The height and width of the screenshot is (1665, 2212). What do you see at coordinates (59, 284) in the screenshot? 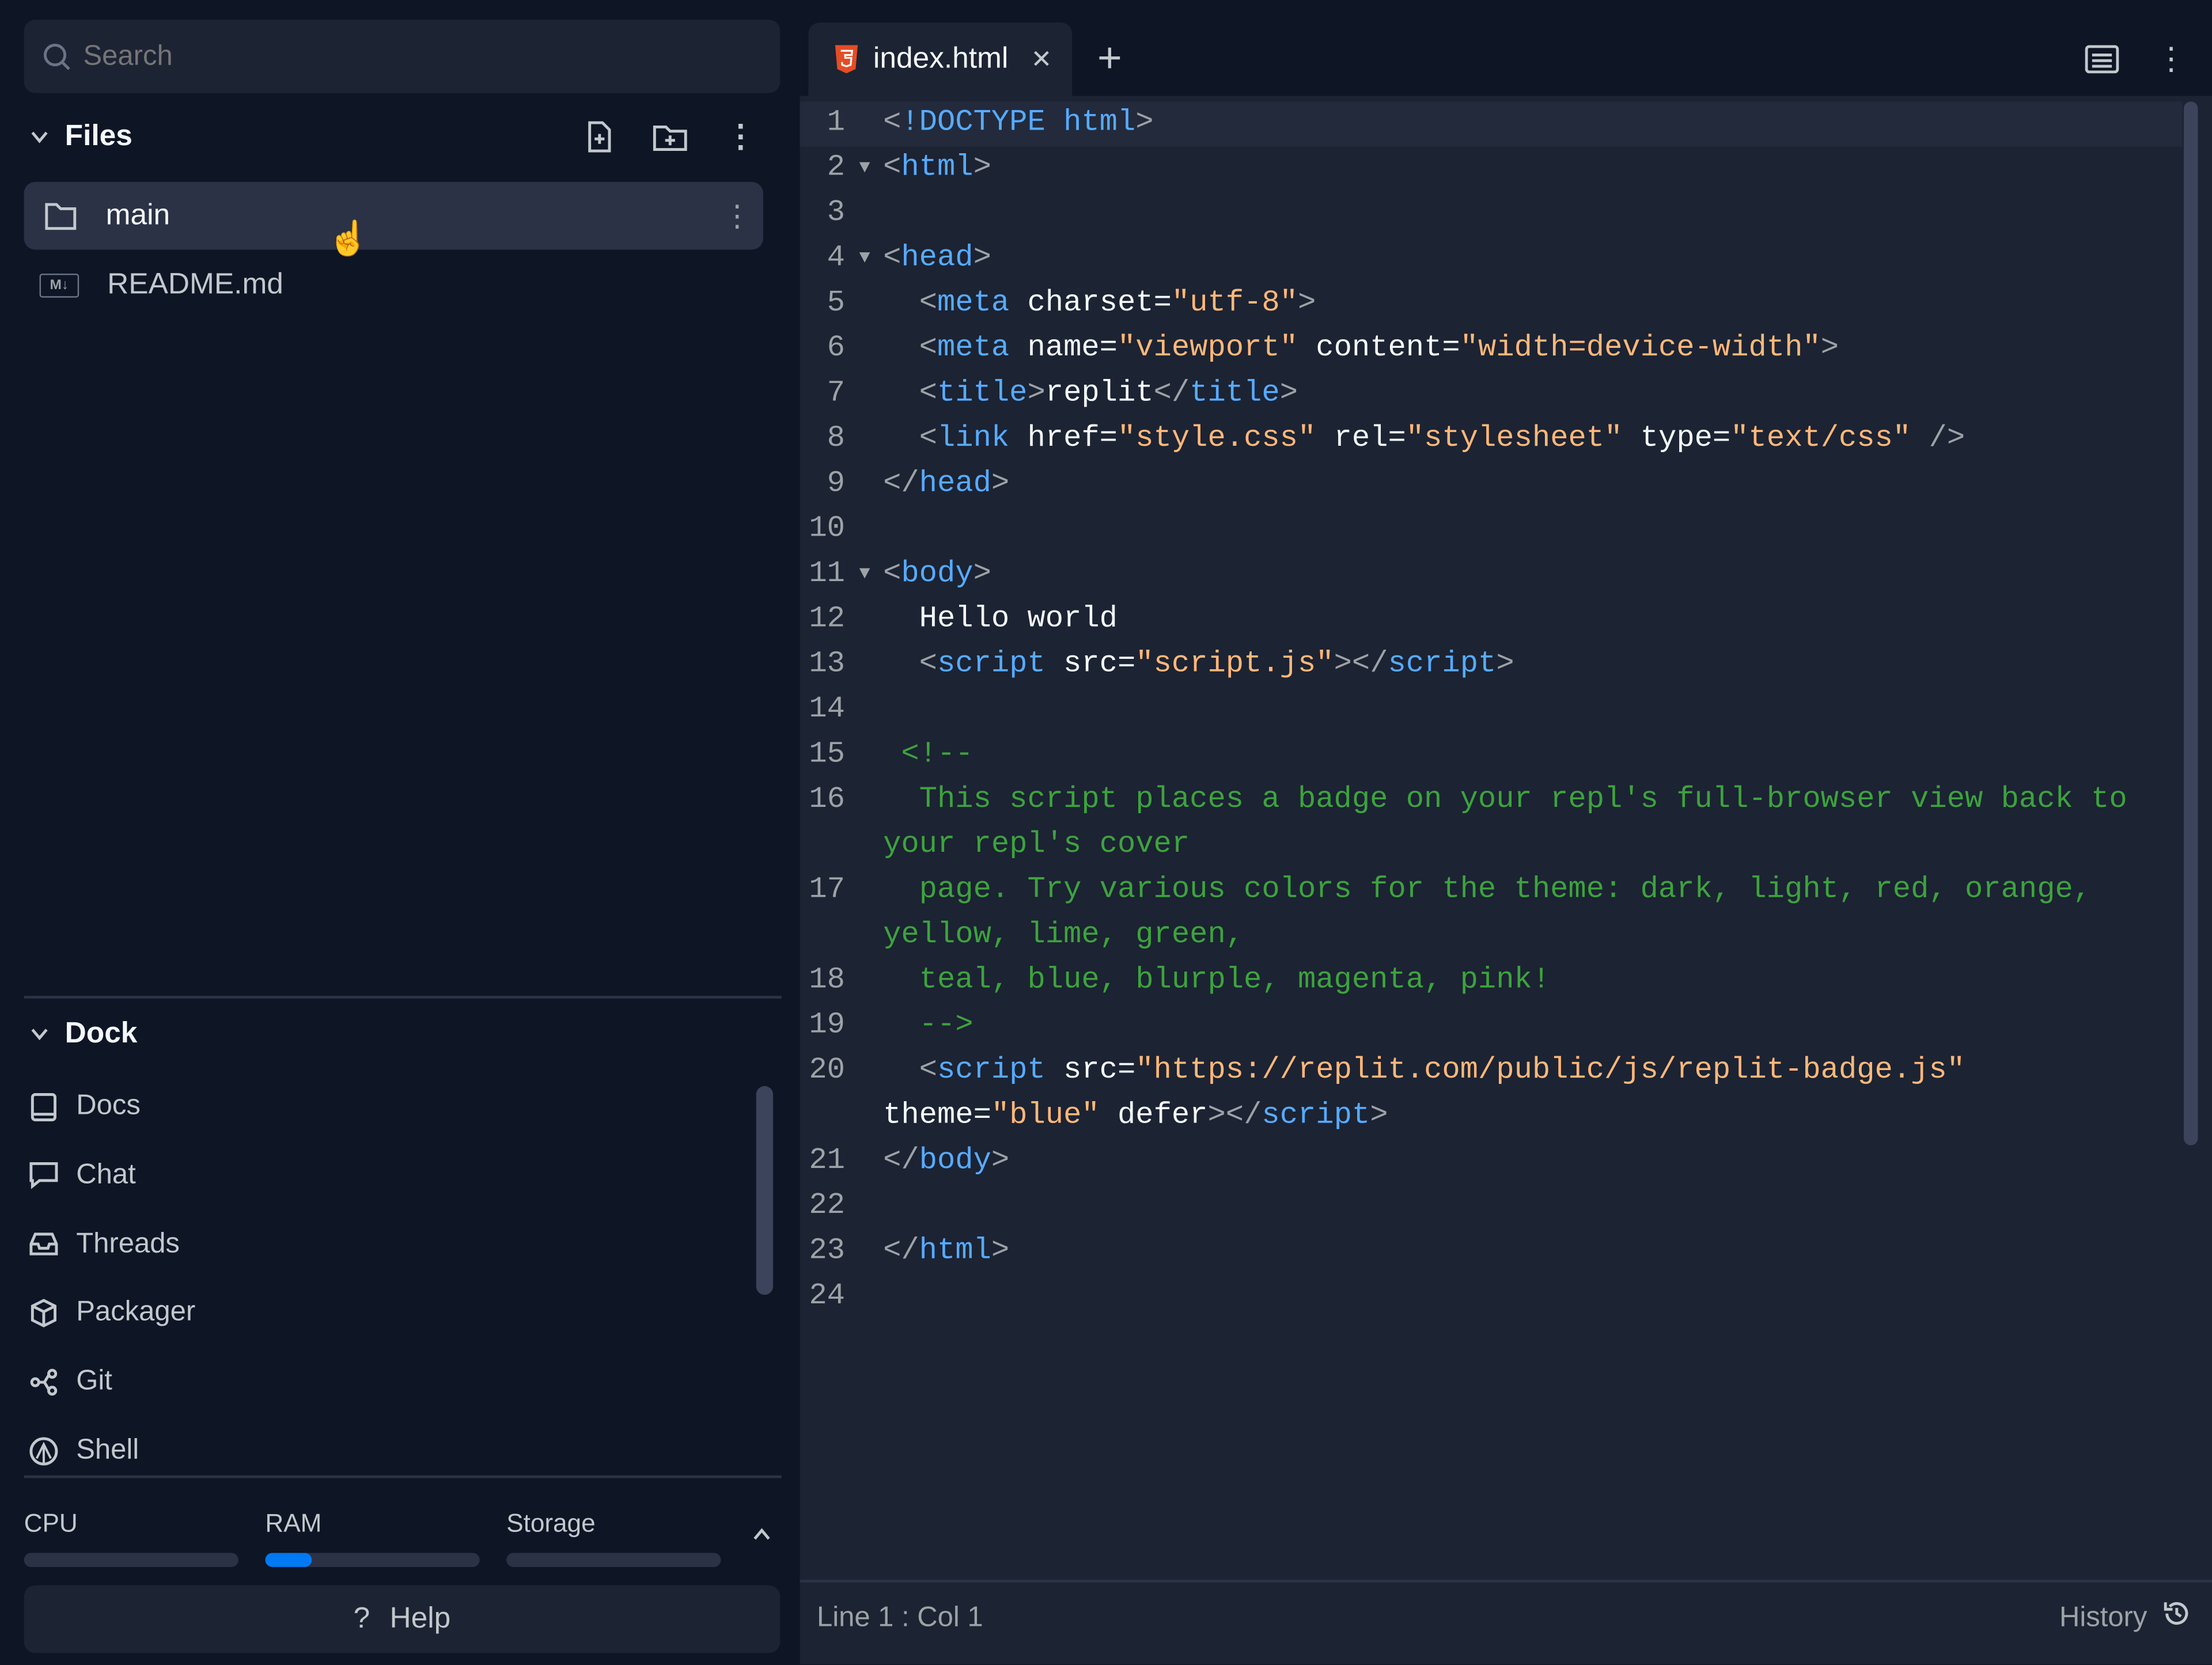
I see `markdown-icon: M↓` at bounding box center [59, 284].